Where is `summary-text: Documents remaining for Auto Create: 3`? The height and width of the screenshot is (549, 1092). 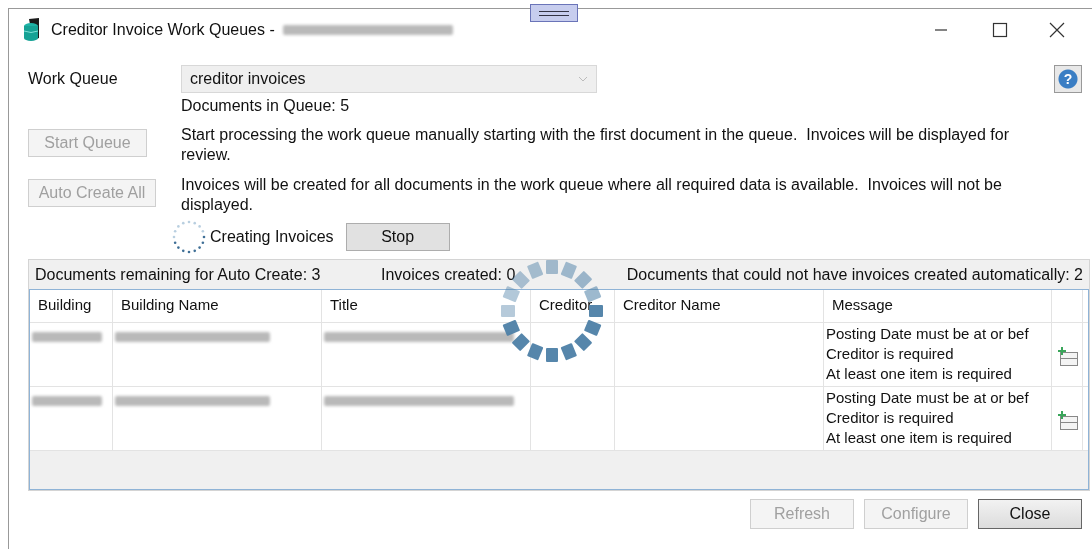
summary-text: Documents remaining for Auto Create: 3 is located at coordinates (178, 275).